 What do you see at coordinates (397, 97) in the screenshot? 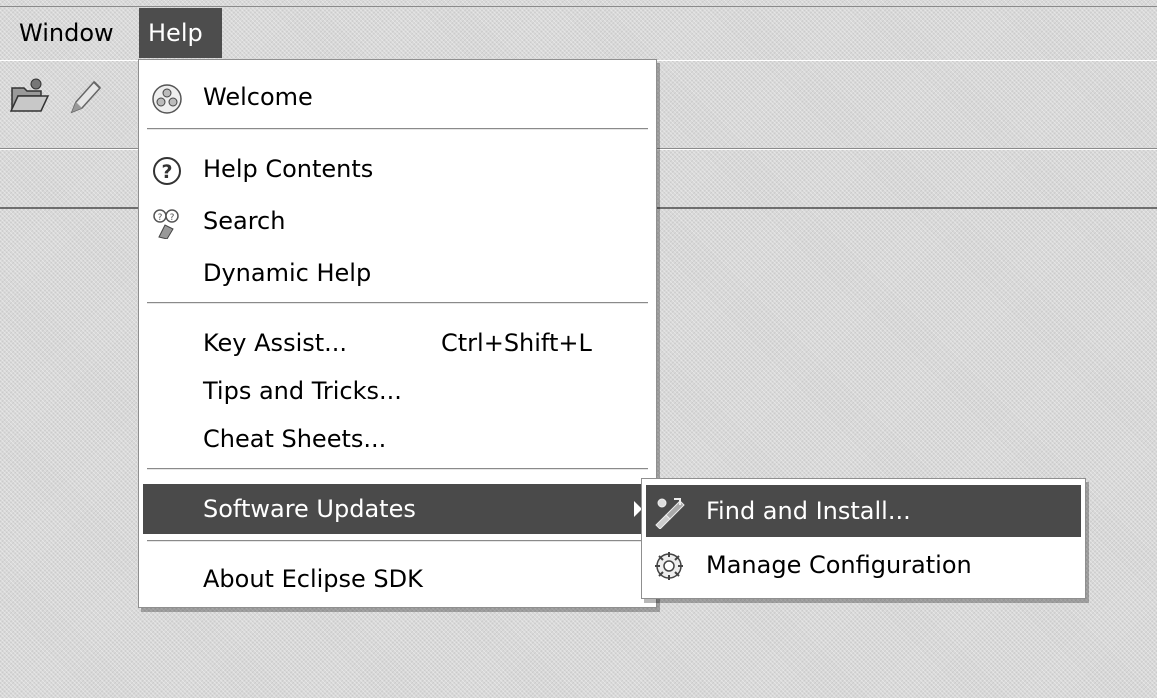
I see `menu-item-welcome: Welcome` at bounding box center [397, 97].